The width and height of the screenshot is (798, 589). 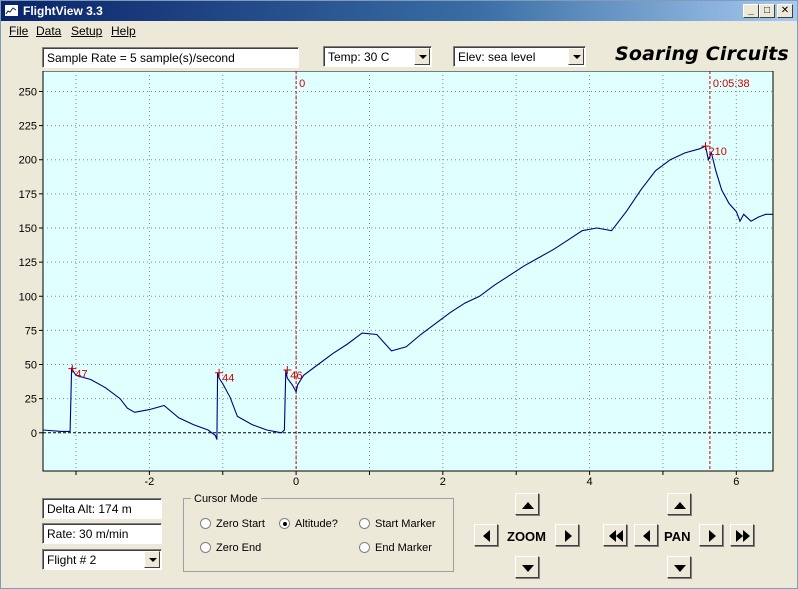 What do you see at coordinates (28, 195) in the screenshot?
I see `y-tick-label: 175` at bounding box center [28, 195].